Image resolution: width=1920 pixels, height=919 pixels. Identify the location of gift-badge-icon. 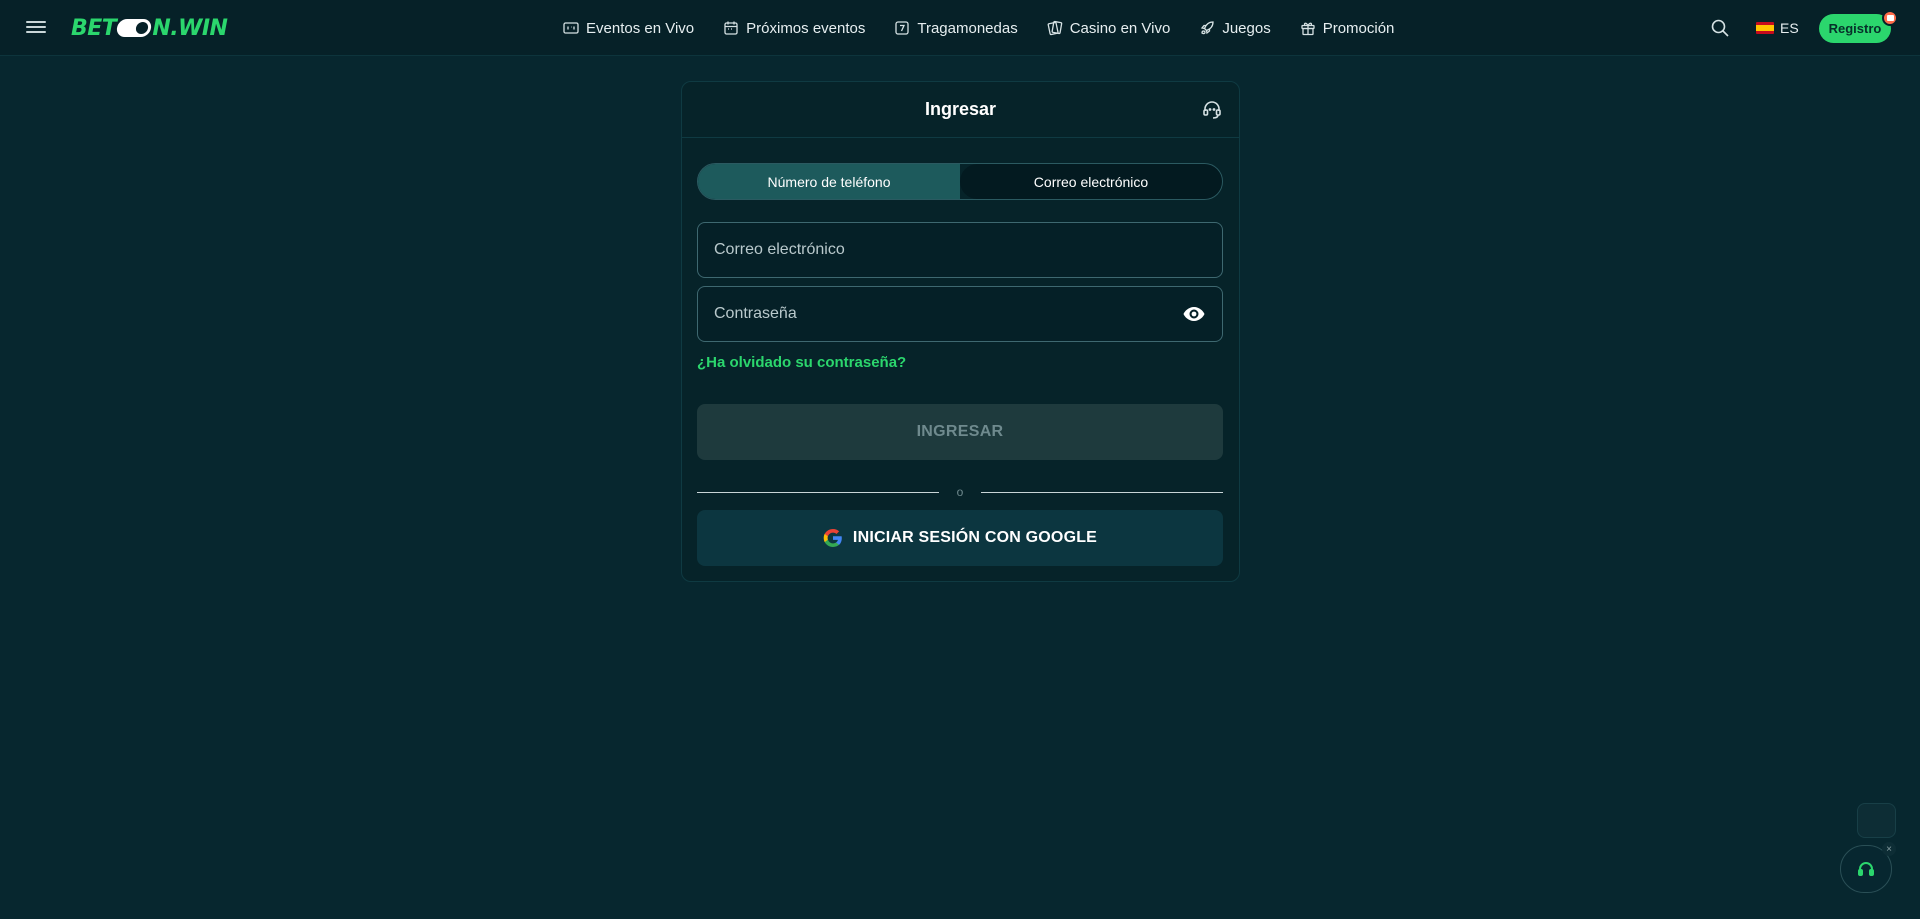
(1890, 18).